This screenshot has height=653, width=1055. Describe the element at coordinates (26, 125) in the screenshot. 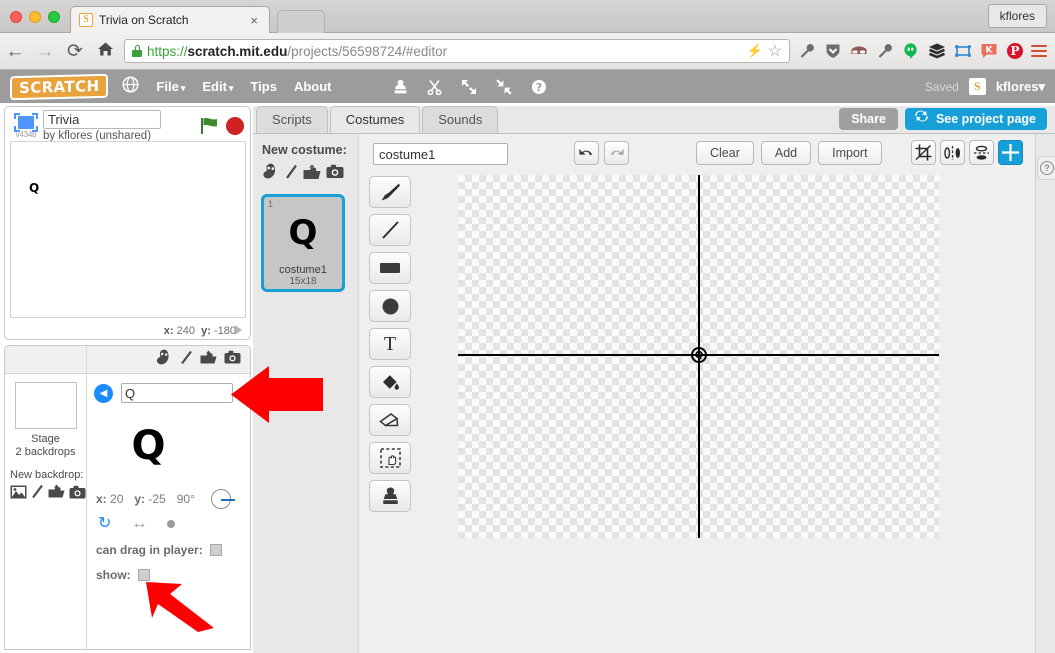

I see `small-stage-layout-button: v434b` at that location.